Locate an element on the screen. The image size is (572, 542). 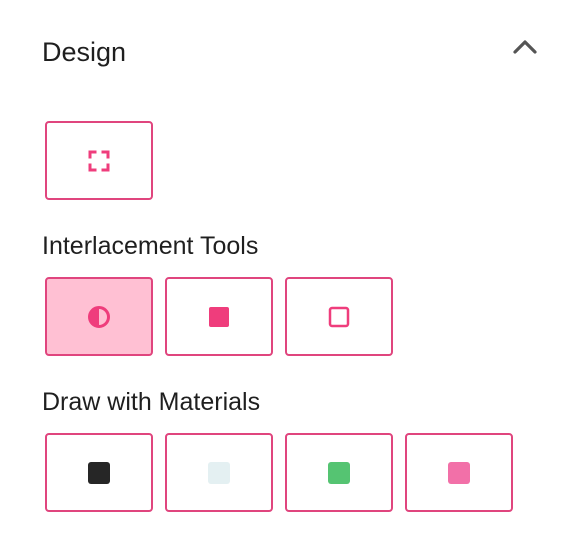
half-circle-icon is located at coordinates (99, 317).